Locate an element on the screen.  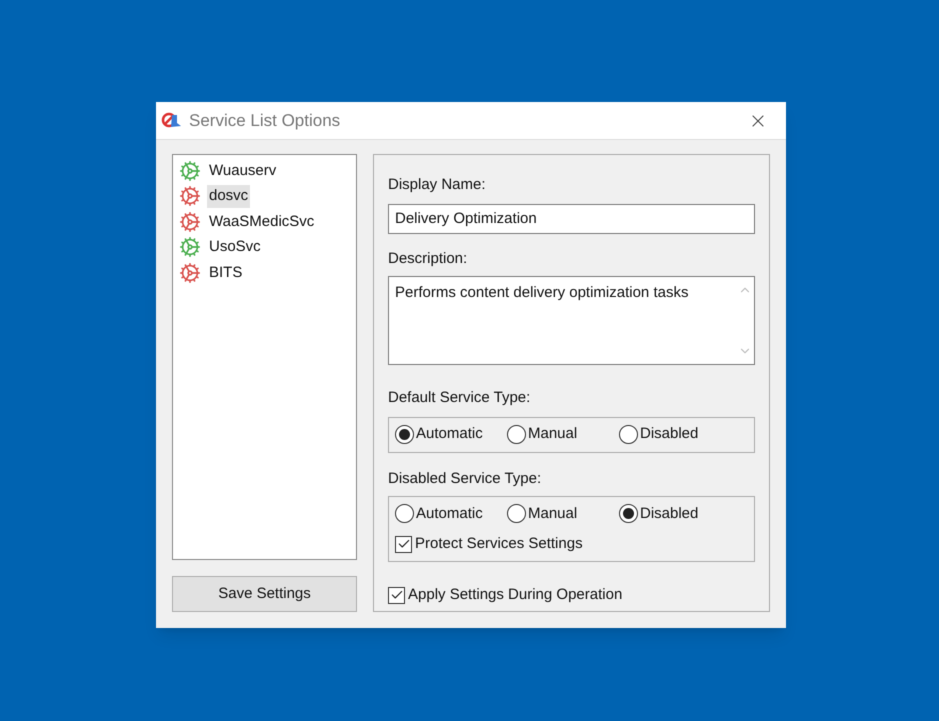
service-item: UsoSvc is located at coordinates (267, 247).